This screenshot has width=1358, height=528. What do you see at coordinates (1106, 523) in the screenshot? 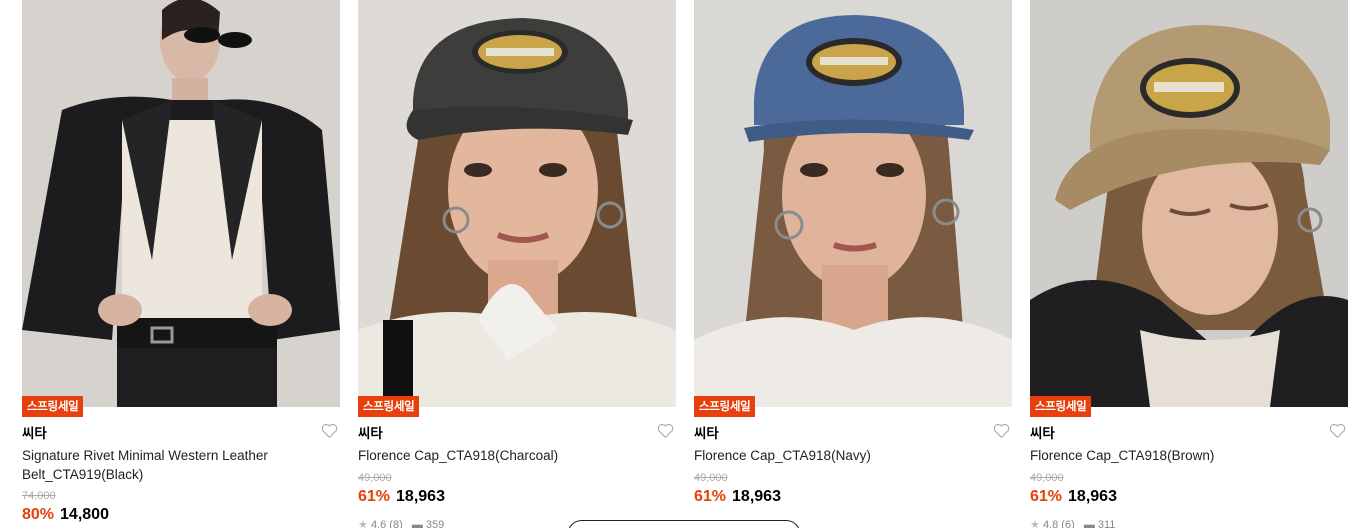
I see `like-count: 311` at bounding box center [1106, 523].